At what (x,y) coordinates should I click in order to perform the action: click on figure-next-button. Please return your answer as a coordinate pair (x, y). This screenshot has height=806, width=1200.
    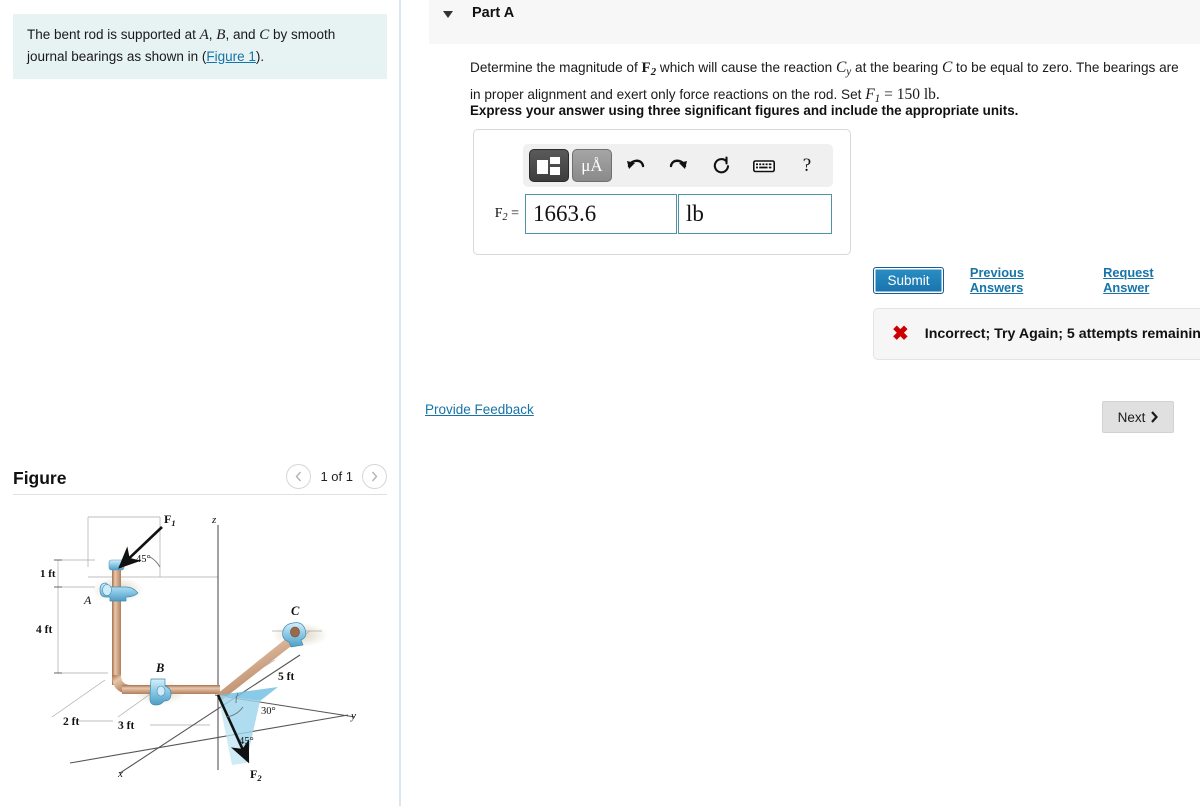
    Looking at the image, I should click on (374, 476).